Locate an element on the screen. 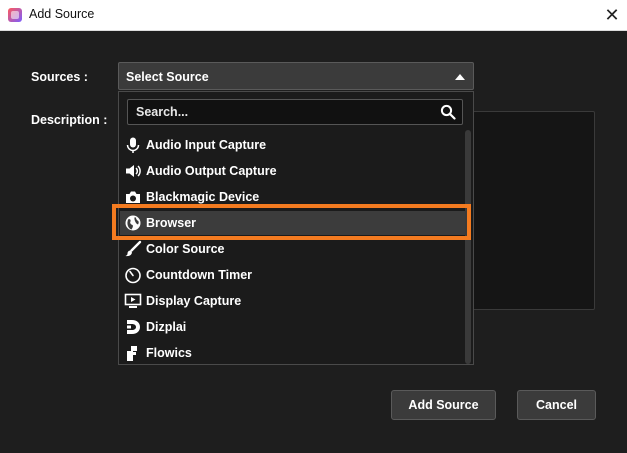  microphone-icon is located at coordinates (133, 145).